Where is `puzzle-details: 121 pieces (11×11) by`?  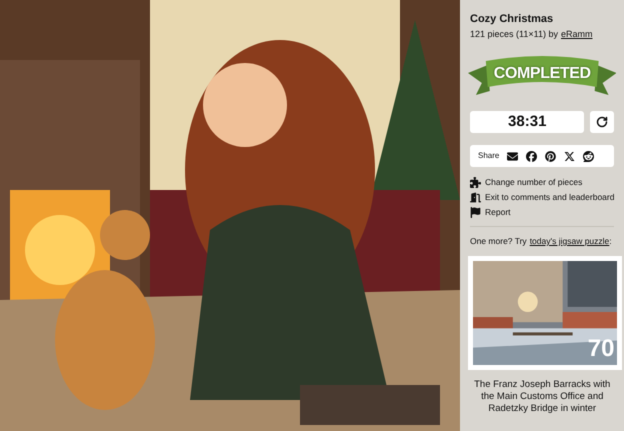 puzzle-details: 121 pieces (11×11) by is located at coordinates (514, 34).